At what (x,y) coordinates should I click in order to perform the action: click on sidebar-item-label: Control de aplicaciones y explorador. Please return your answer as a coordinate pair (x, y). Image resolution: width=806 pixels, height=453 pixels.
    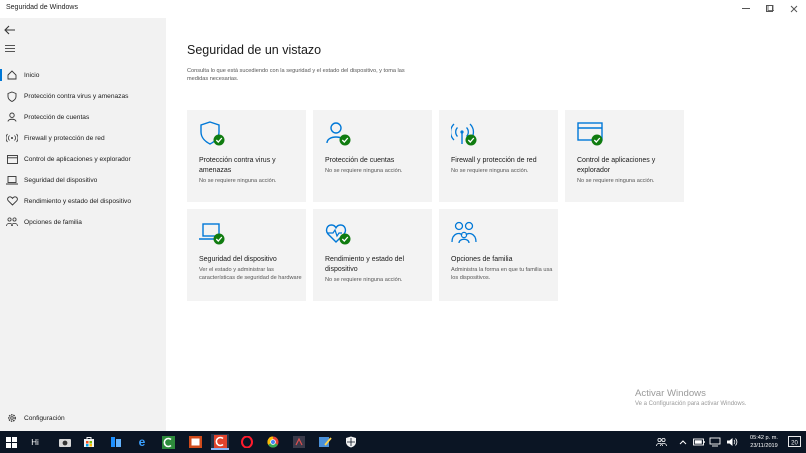
    Looking at the image, I should click on (77, 159).